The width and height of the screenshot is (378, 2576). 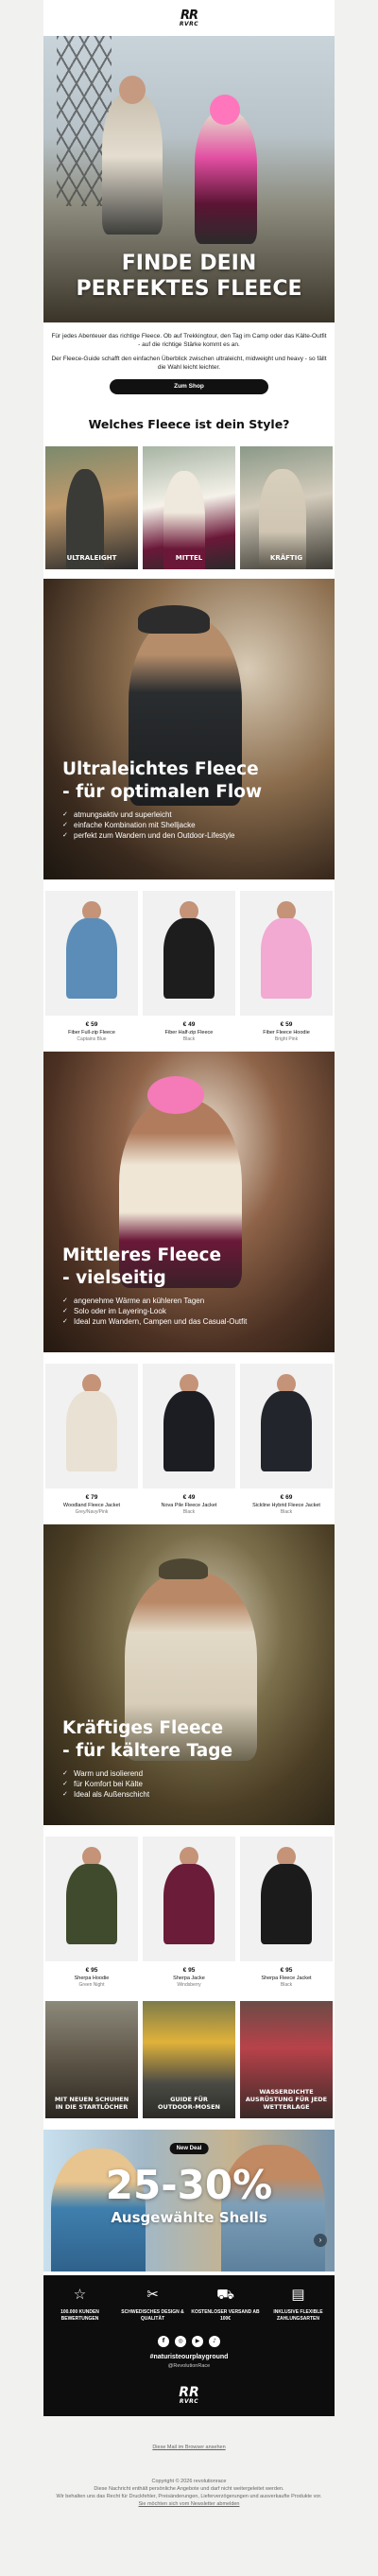 What do you see at coordinates (189, 1439) in the screenshot?
I see `product-card: € 49 Nova Pile Fleece Jacket Black` at bounding box center [189, 1439].